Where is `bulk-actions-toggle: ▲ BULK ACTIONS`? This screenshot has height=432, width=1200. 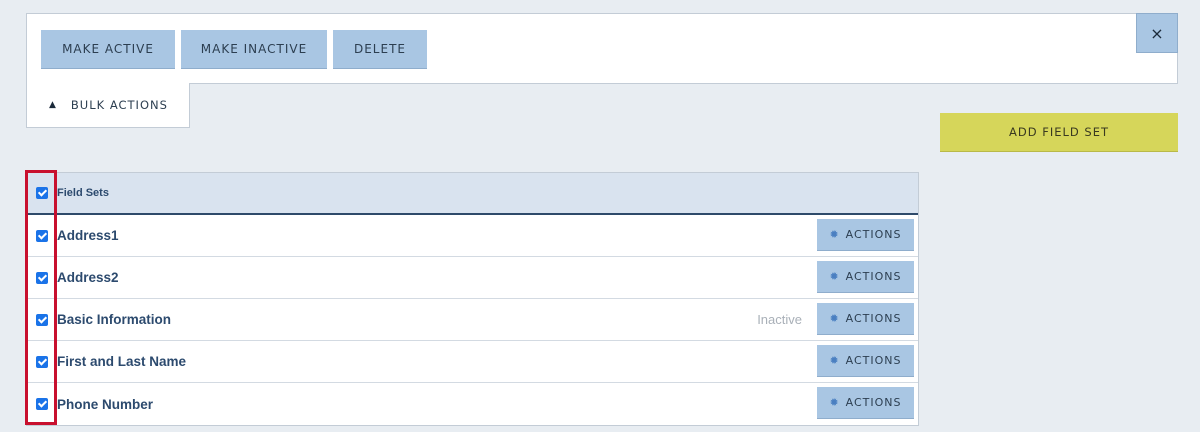 bulk-actions-toggle: ▲ BULK ACTIONS is located at coordinates (108, 105).